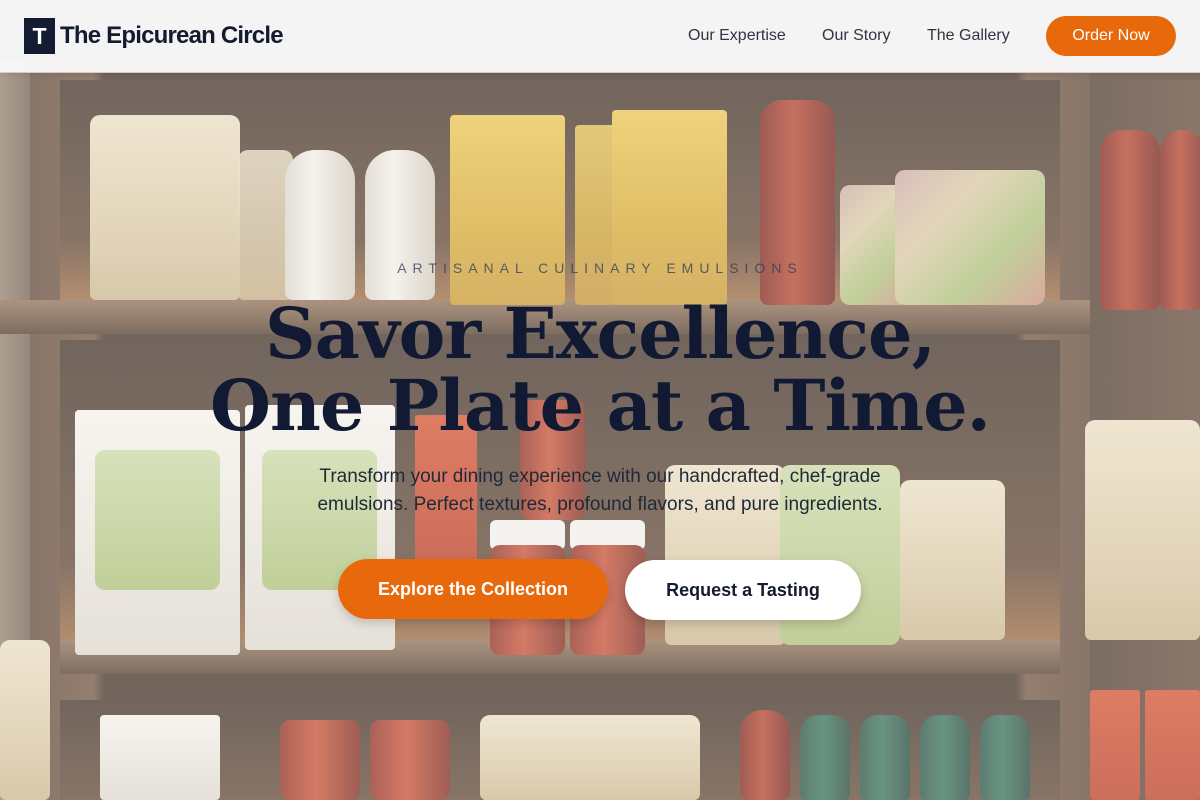 This screenshot has width=1200, height=800. Describe the element at coordinates (39, 36) in the screenshot. I see `logo-icon: T` at that location.